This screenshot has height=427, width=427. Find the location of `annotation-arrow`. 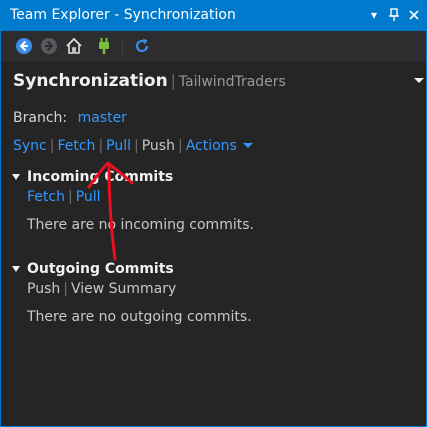

annotation-arrow is located at coordinates (110, 211).